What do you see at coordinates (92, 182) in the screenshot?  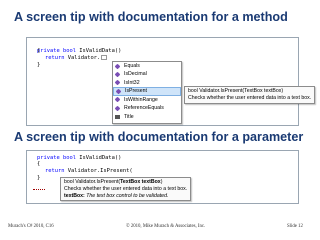 I see `tip-signature-prefix: bool Validator.IsPresent(` at bounding box center [92, 182].